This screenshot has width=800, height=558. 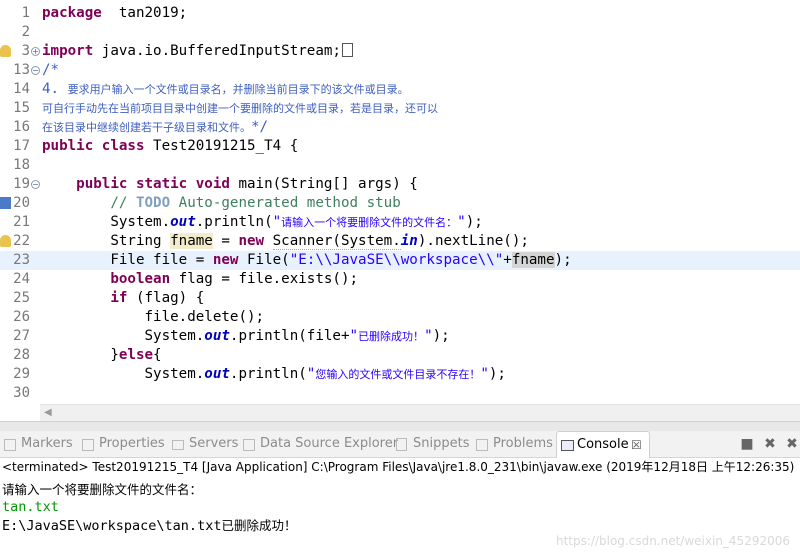 What do you see at coordinates (770, 444) in the screenshot?
I see `remove-launch-icon: ✖` at bounding box center [770, 444].